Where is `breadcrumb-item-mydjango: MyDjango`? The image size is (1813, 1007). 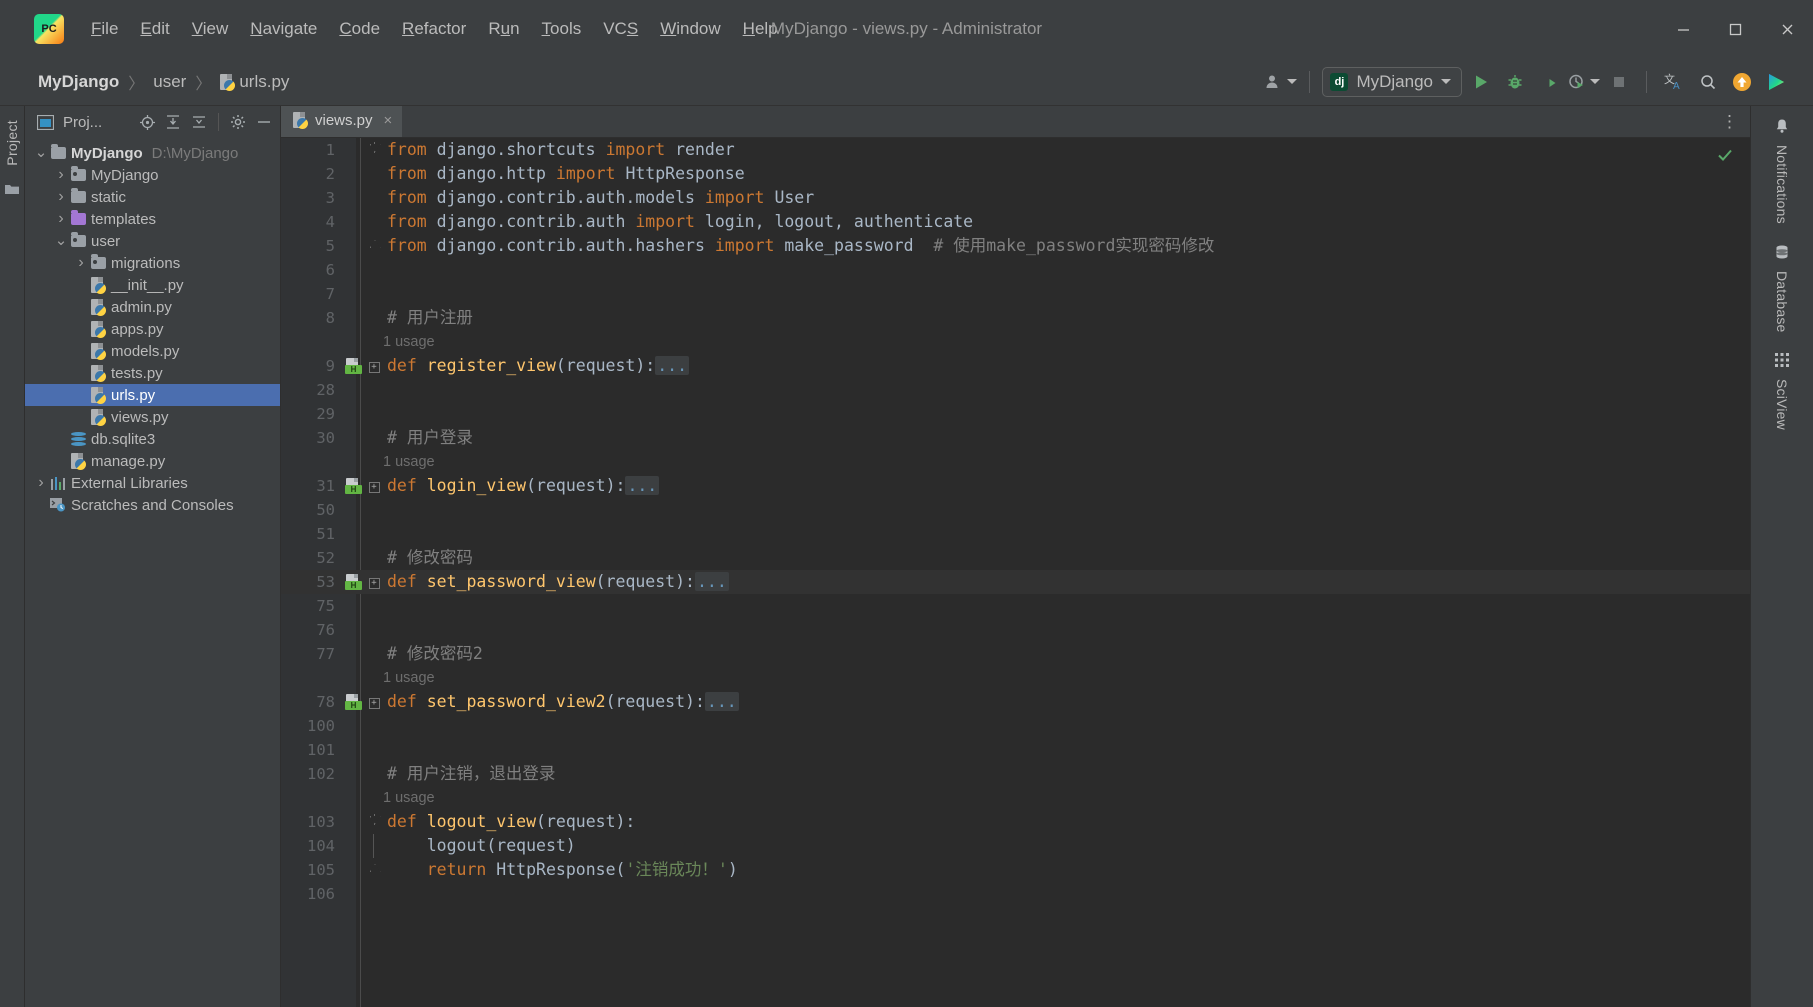 breadcrumb-item-mydjango: MyDjango is located at coordinates (78, 82).